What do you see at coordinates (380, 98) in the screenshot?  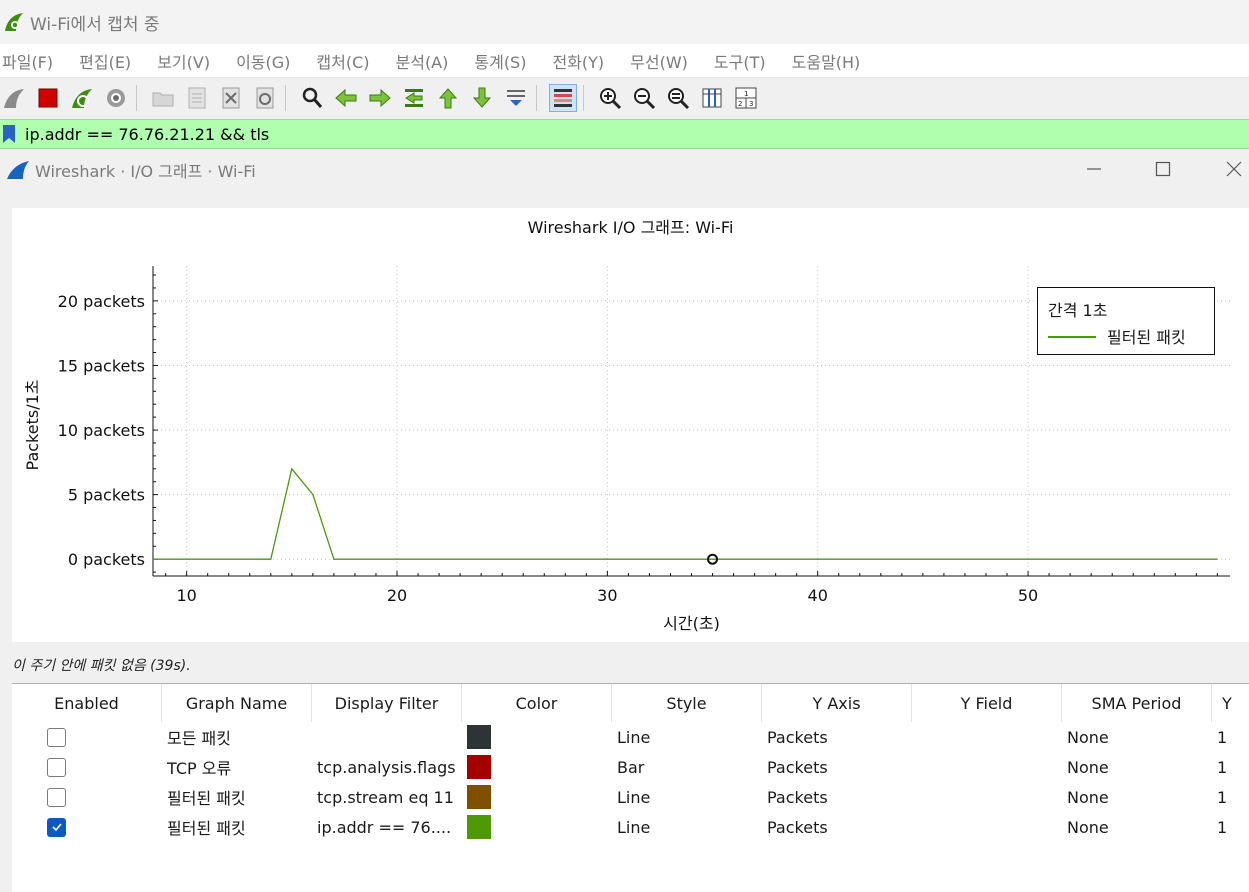 I see `go-forward-icon` at bounding box center [380, 98].